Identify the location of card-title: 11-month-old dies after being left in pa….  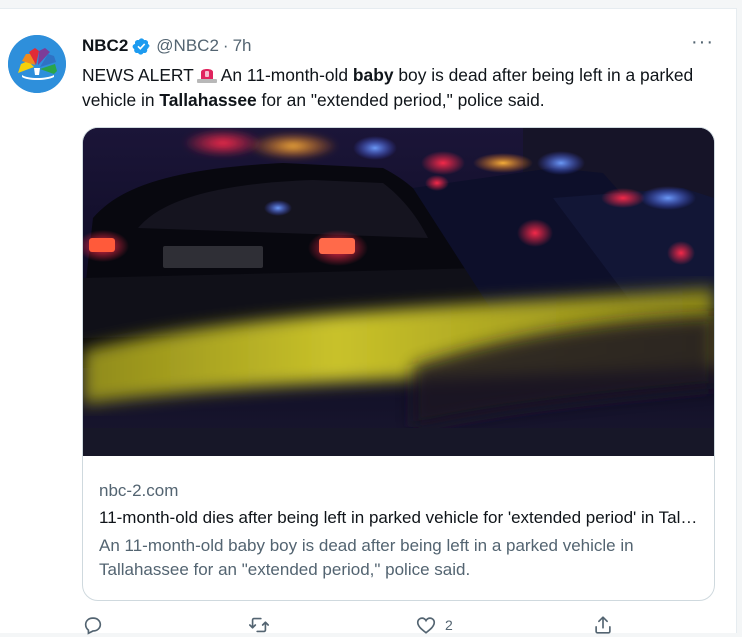
(399, 518).